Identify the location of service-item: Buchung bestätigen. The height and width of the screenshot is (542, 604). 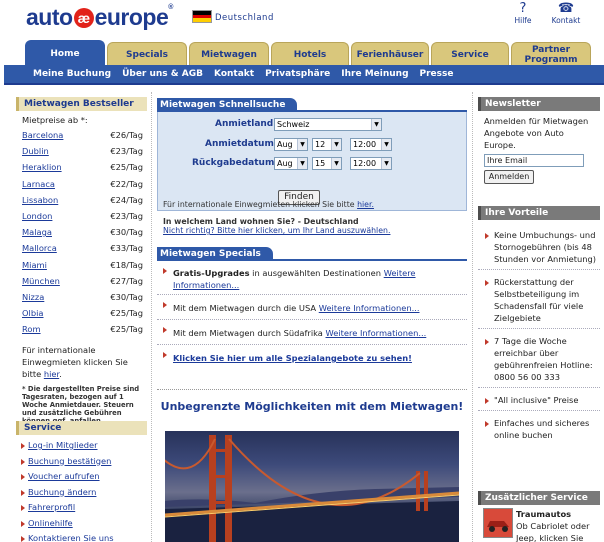
(81, 462).